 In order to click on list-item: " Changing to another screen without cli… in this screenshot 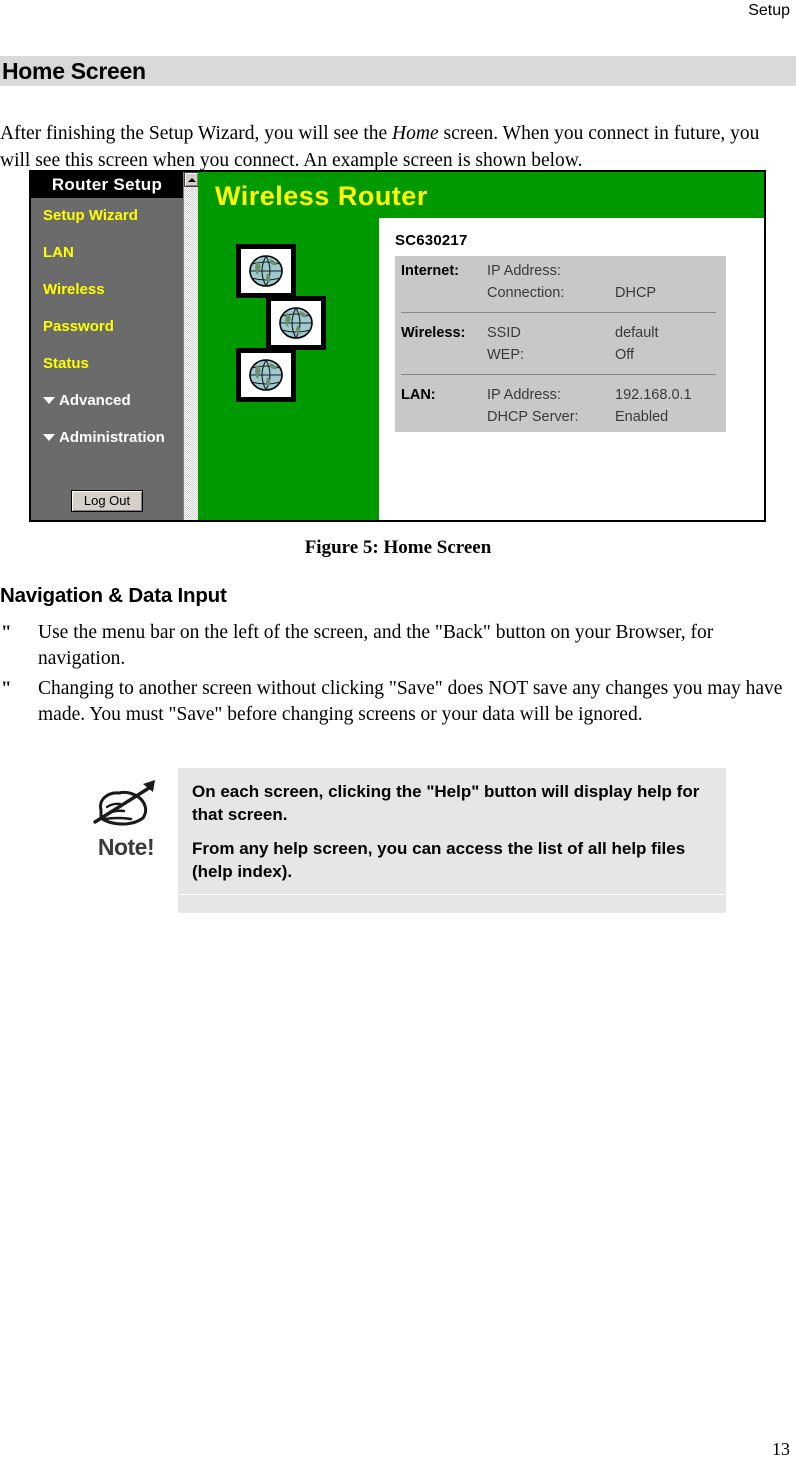, I will do `click(398, 702)`.